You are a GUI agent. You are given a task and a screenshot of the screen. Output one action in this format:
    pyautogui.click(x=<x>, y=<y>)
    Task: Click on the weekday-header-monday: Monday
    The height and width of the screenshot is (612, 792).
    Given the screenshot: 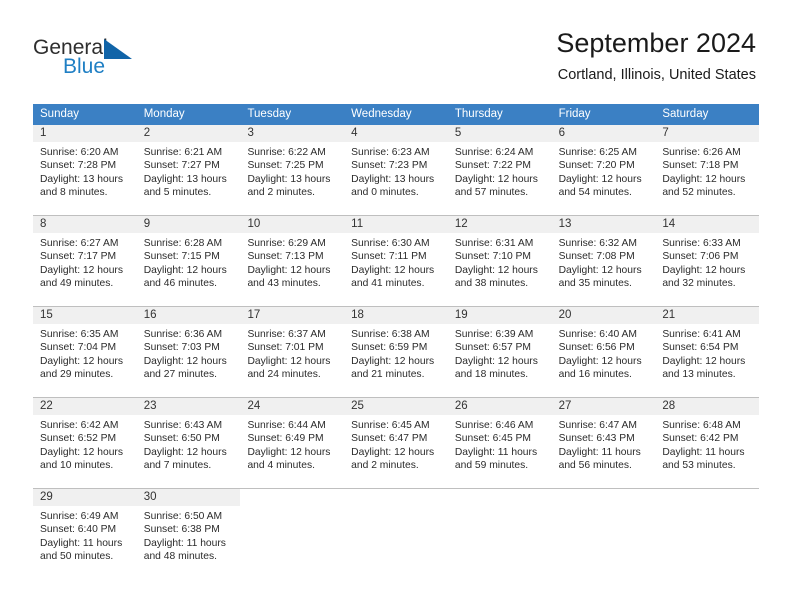 What is the action you would take?
    pyautogui.click(x=164, y=114)
    